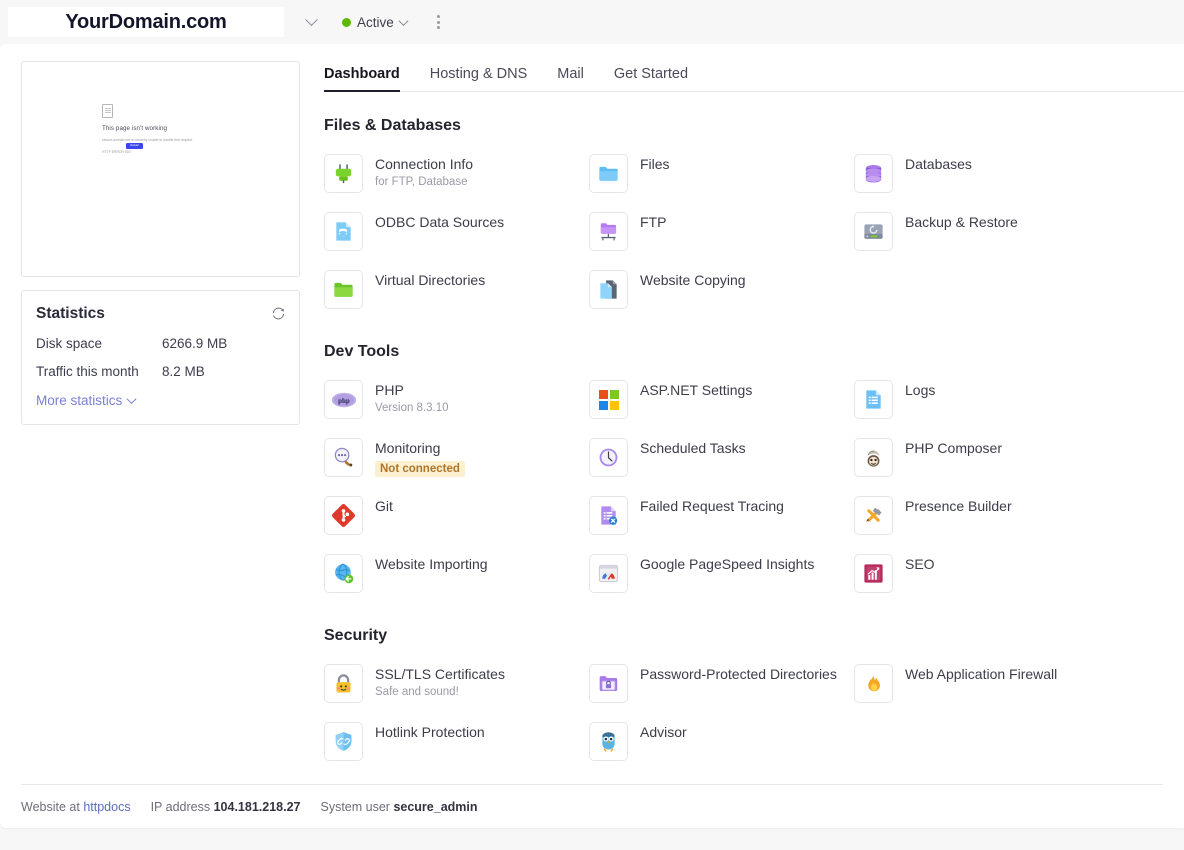 The height and width of the screenshot is (850, 1184). I want to click on tab-get-started: Get Started, so click(651, 78).